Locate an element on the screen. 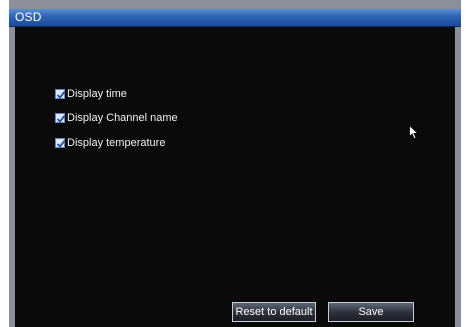 Image resolution: width=466 pixels, height=327 pixels. display-time-checkbox is located at coordinates (60, 94).